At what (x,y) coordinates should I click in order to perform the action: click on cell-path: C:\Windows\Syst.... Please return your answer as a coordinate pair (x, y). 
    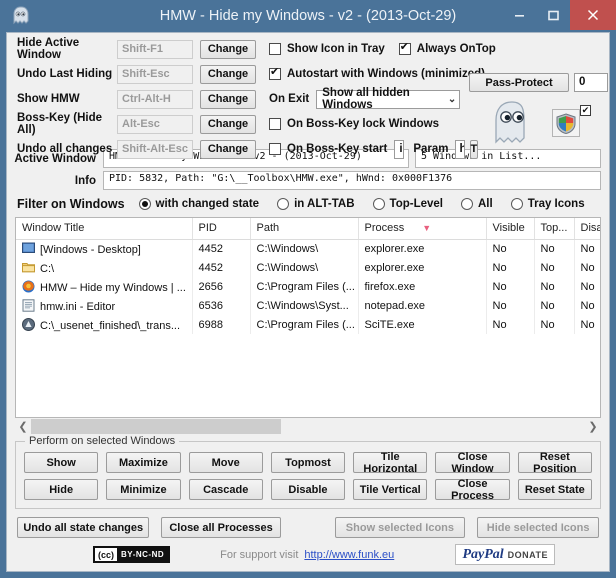
    Looking at the image, I should click on (304, 305).